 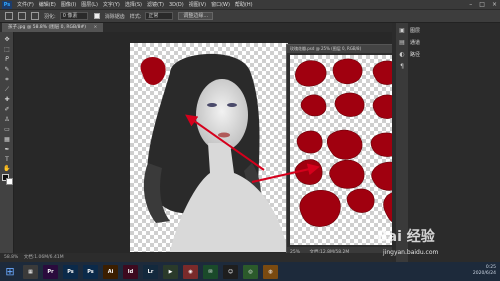 What do you see at coordinates (7, 89) in the screenshot?
I see `eyedropper-icon: ⟋` at bounding box center [7, 89].